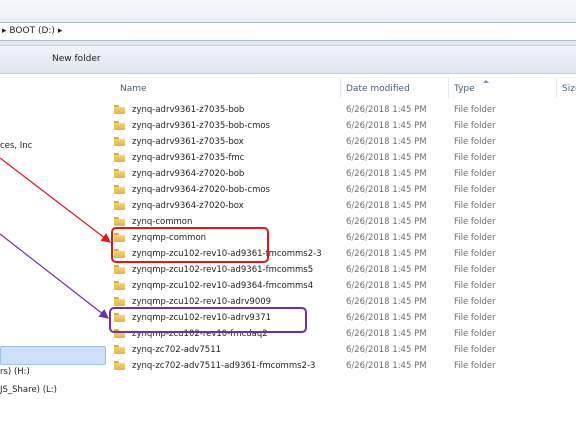  I want to click on annotation-arrows, so click(55, 238).